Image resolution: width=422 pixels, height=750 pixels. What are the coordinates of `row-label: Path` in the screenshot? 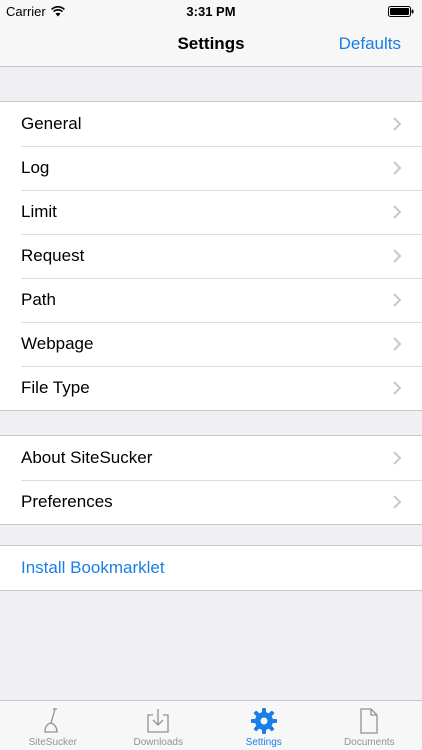 It's located at (38, 299).